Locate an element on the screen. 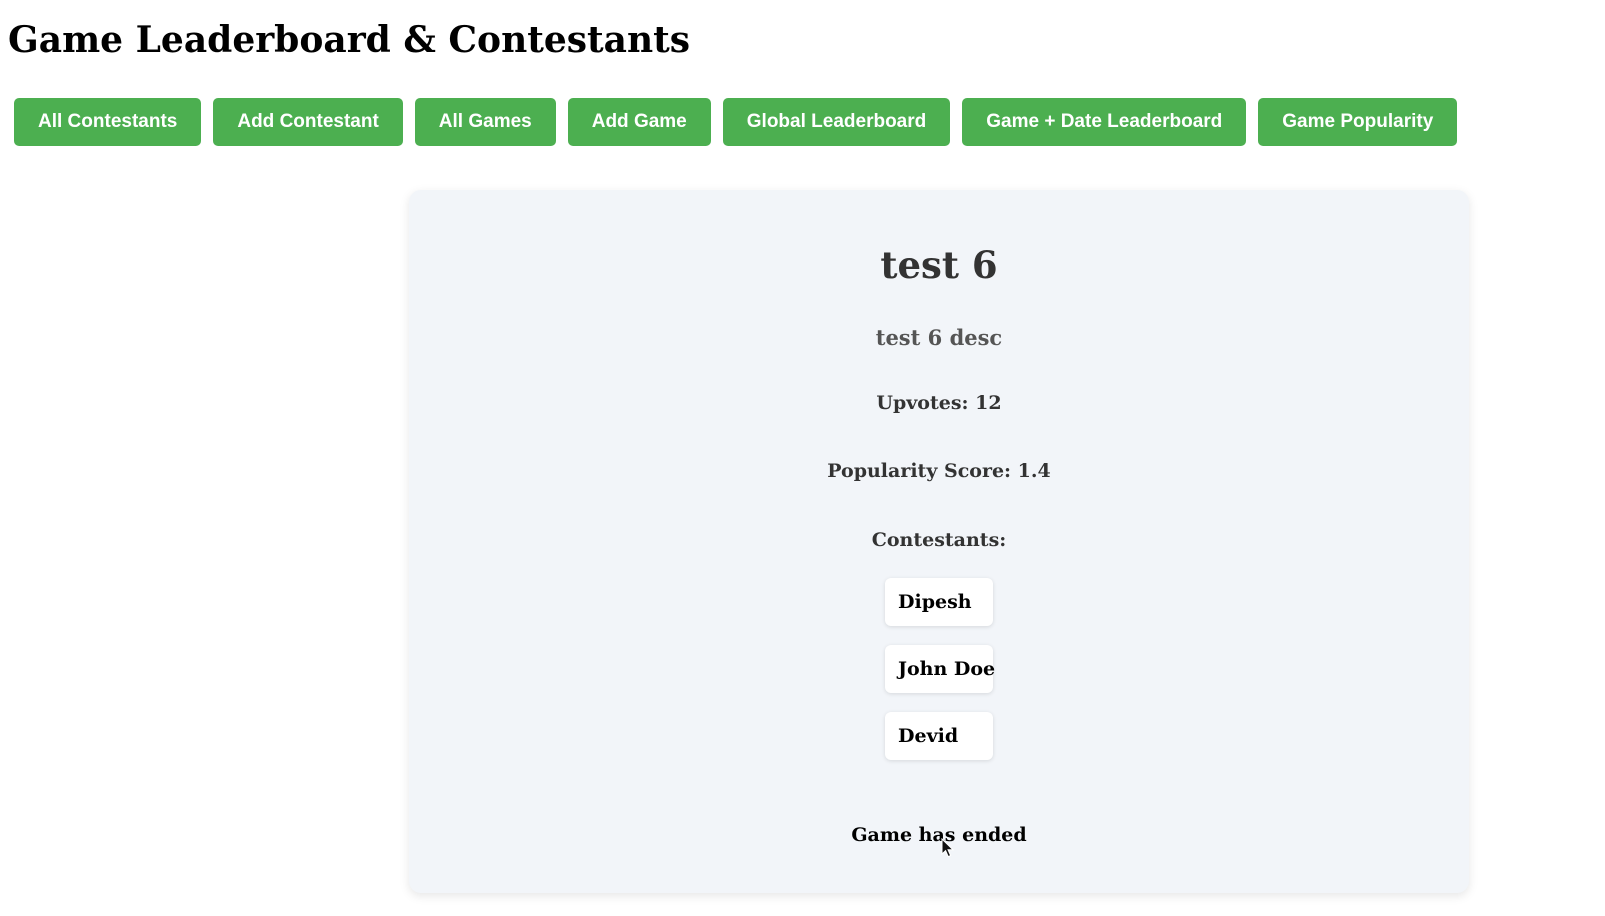  contestant-item: John Doe is located at coordinates (940, 669).